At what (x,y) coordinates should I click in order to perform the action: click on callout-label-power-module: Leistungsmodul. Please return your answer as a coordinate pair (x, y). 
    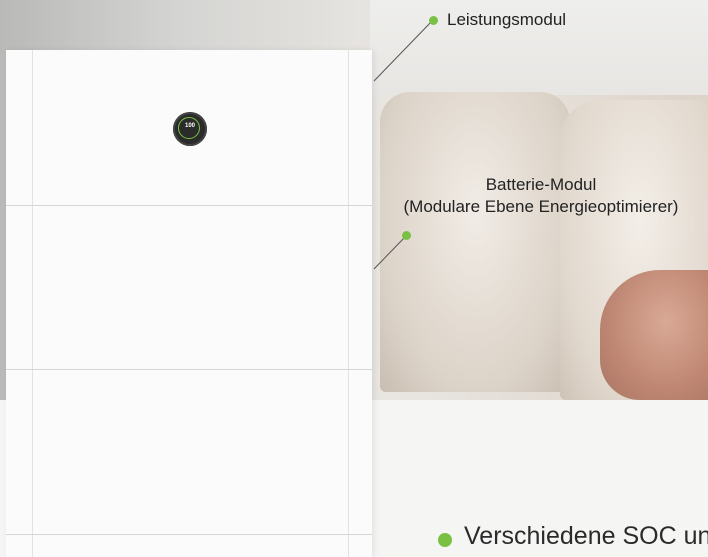
    Looking at the image, I should click on (507, 19).